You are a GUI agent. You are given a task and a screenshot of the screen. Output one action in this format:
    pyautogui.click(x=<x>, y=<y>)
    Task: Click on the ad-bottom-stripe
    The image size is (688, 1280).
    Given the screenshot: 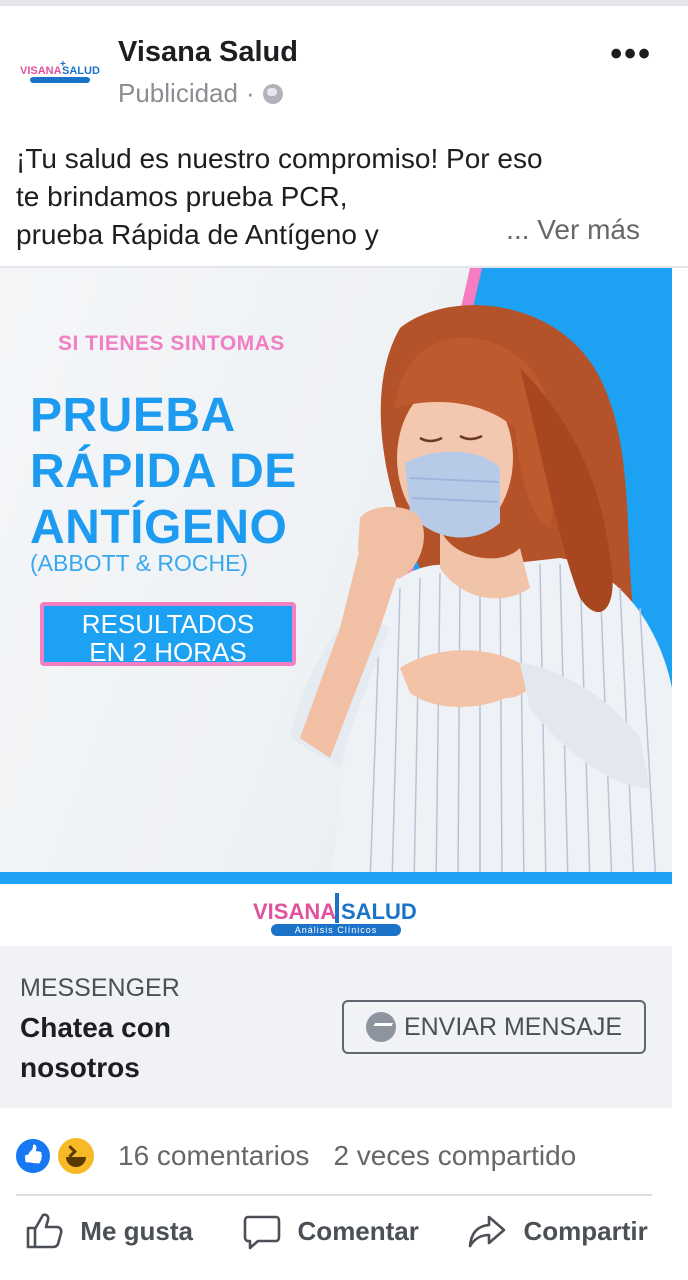 What is the action you would take?
    pyautogui.click(x=336, y=878)
    